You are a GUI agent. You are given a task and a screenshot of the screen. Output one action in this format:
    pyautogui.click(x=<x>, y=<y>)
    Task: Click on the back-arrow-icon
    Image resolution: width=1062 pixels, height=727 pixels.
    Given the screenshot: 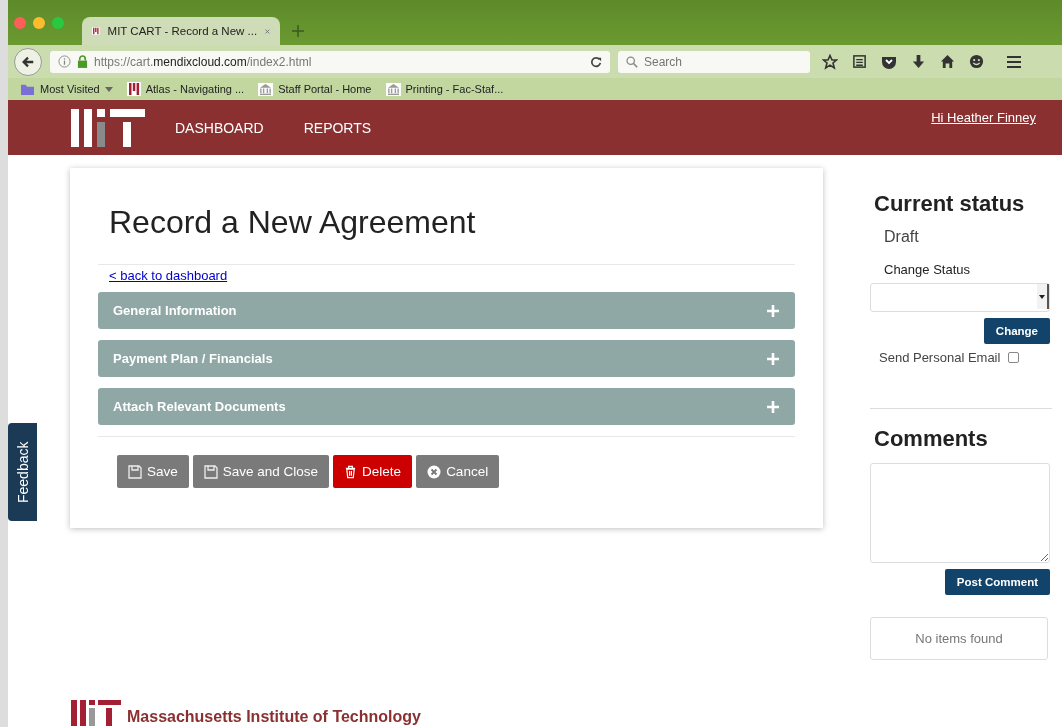 What is the action you would take?
    pyautogui.click(x=28, y=61)
    